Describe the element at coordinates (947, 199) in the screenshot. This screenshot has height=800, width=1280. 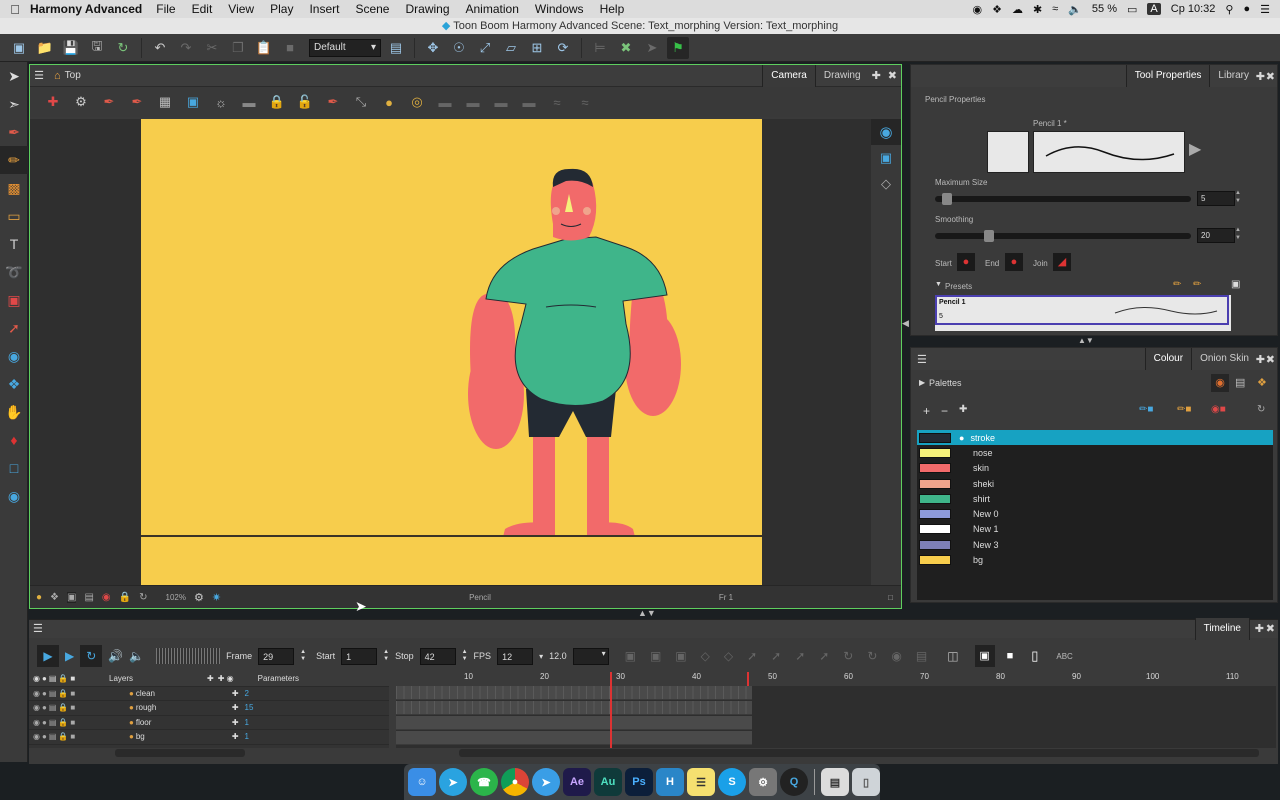
I see `max-size-slider-knob` at that location.